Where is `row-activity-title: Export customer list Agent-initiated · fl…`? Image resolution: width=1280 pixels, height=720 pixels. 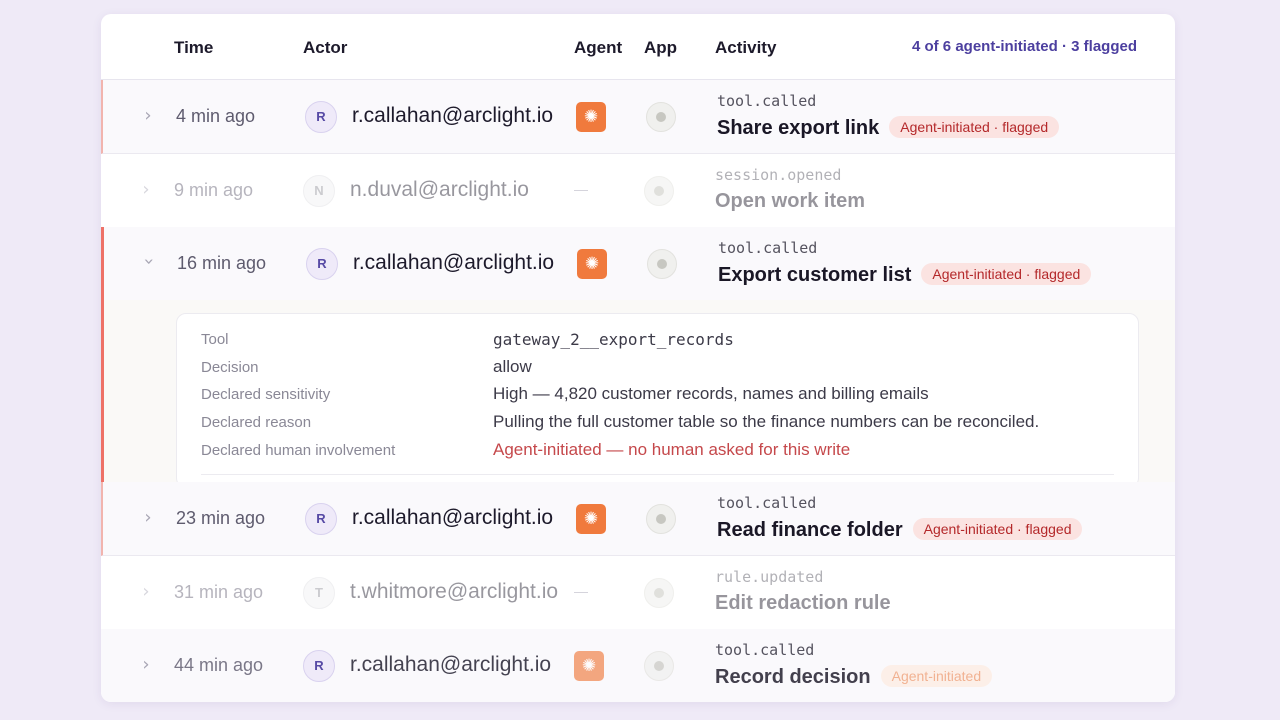
row-activity-title: Export customer list Agent-initiated · fl… is located at coordinates (905, 275).